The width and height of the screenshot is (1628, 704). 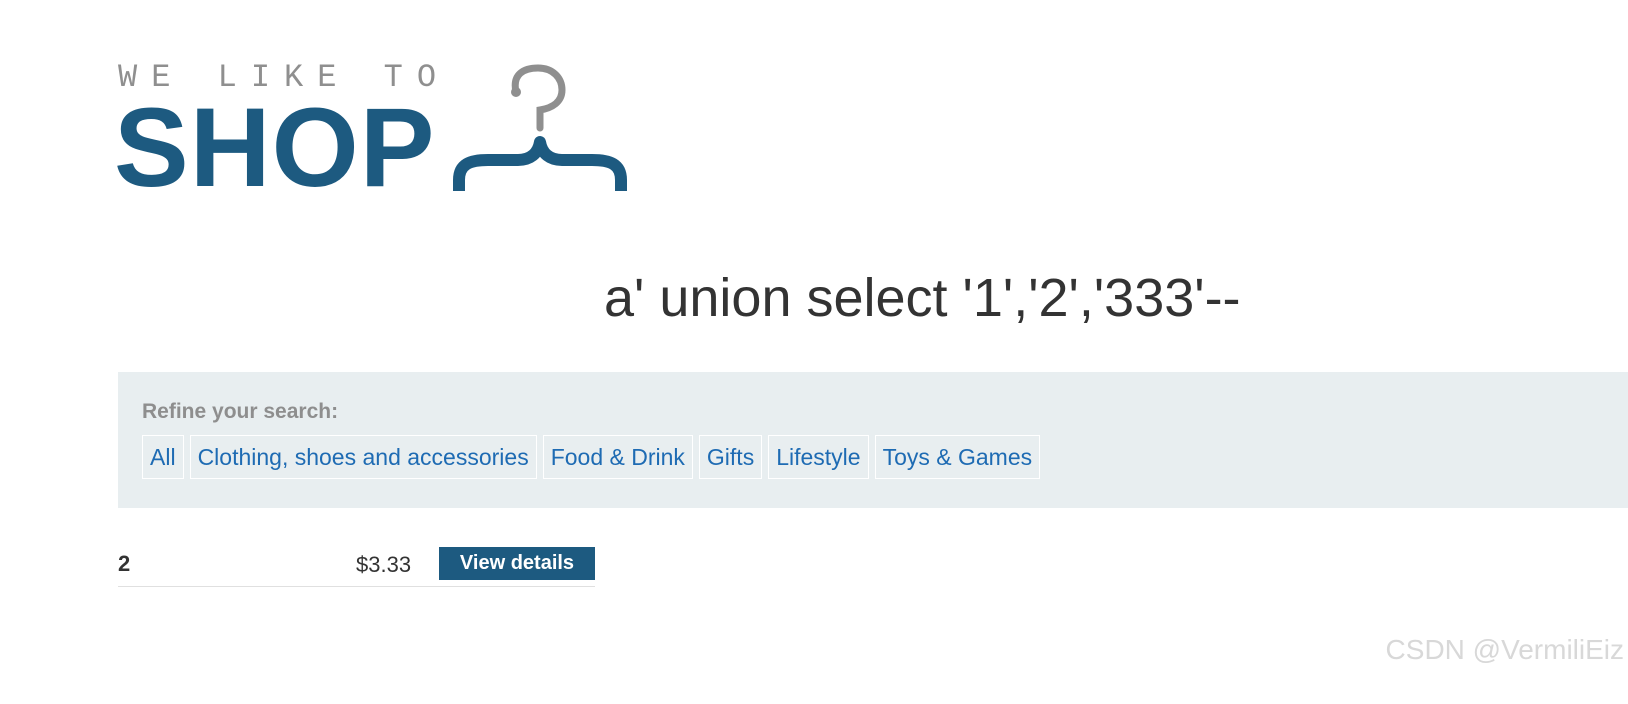 I want to click on hanger-icon, so click(x=540, y=127).